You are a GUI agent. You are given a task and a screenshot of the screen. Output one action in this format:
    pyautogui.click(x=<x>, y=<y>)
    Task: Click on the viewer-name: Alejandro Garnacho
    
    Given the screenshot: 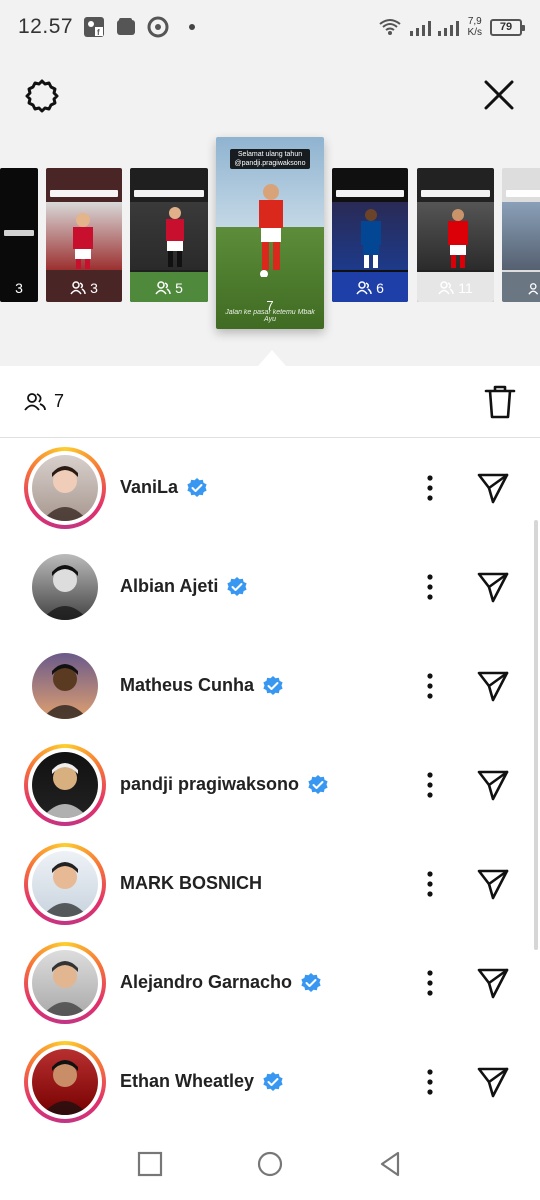 What is the action you would take?
    pyautogui.click(x=206, y=982)
    